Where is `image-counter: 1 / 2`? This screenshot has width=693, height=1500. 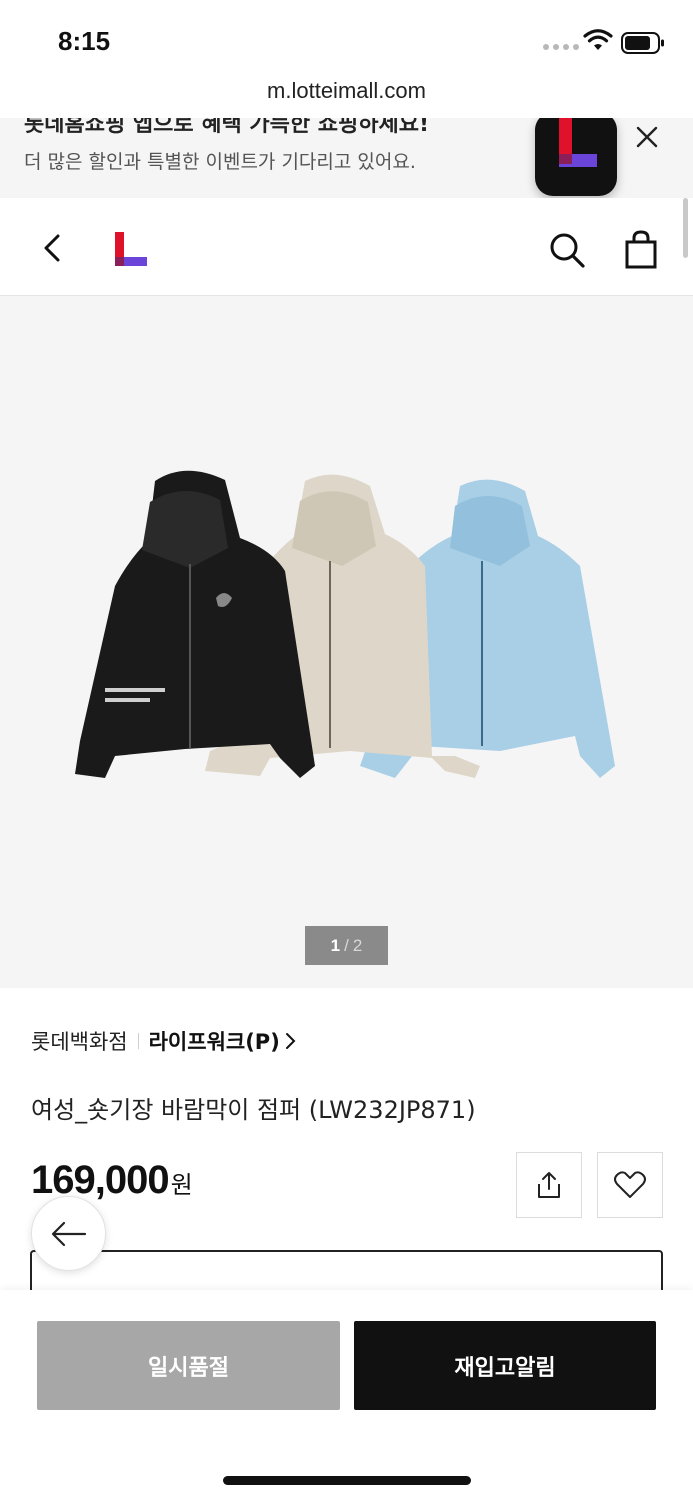
image-counter: 1 / 2 is located at coordinates (346, 945).